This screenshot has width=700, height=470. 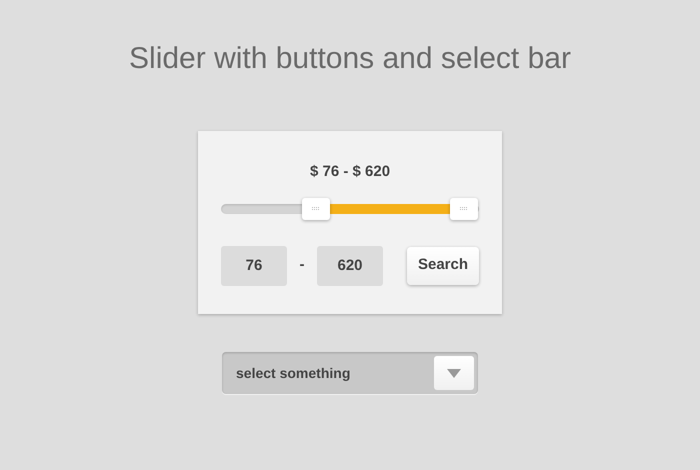 I want to click on dropdown-button, so click(x=454, y=373).